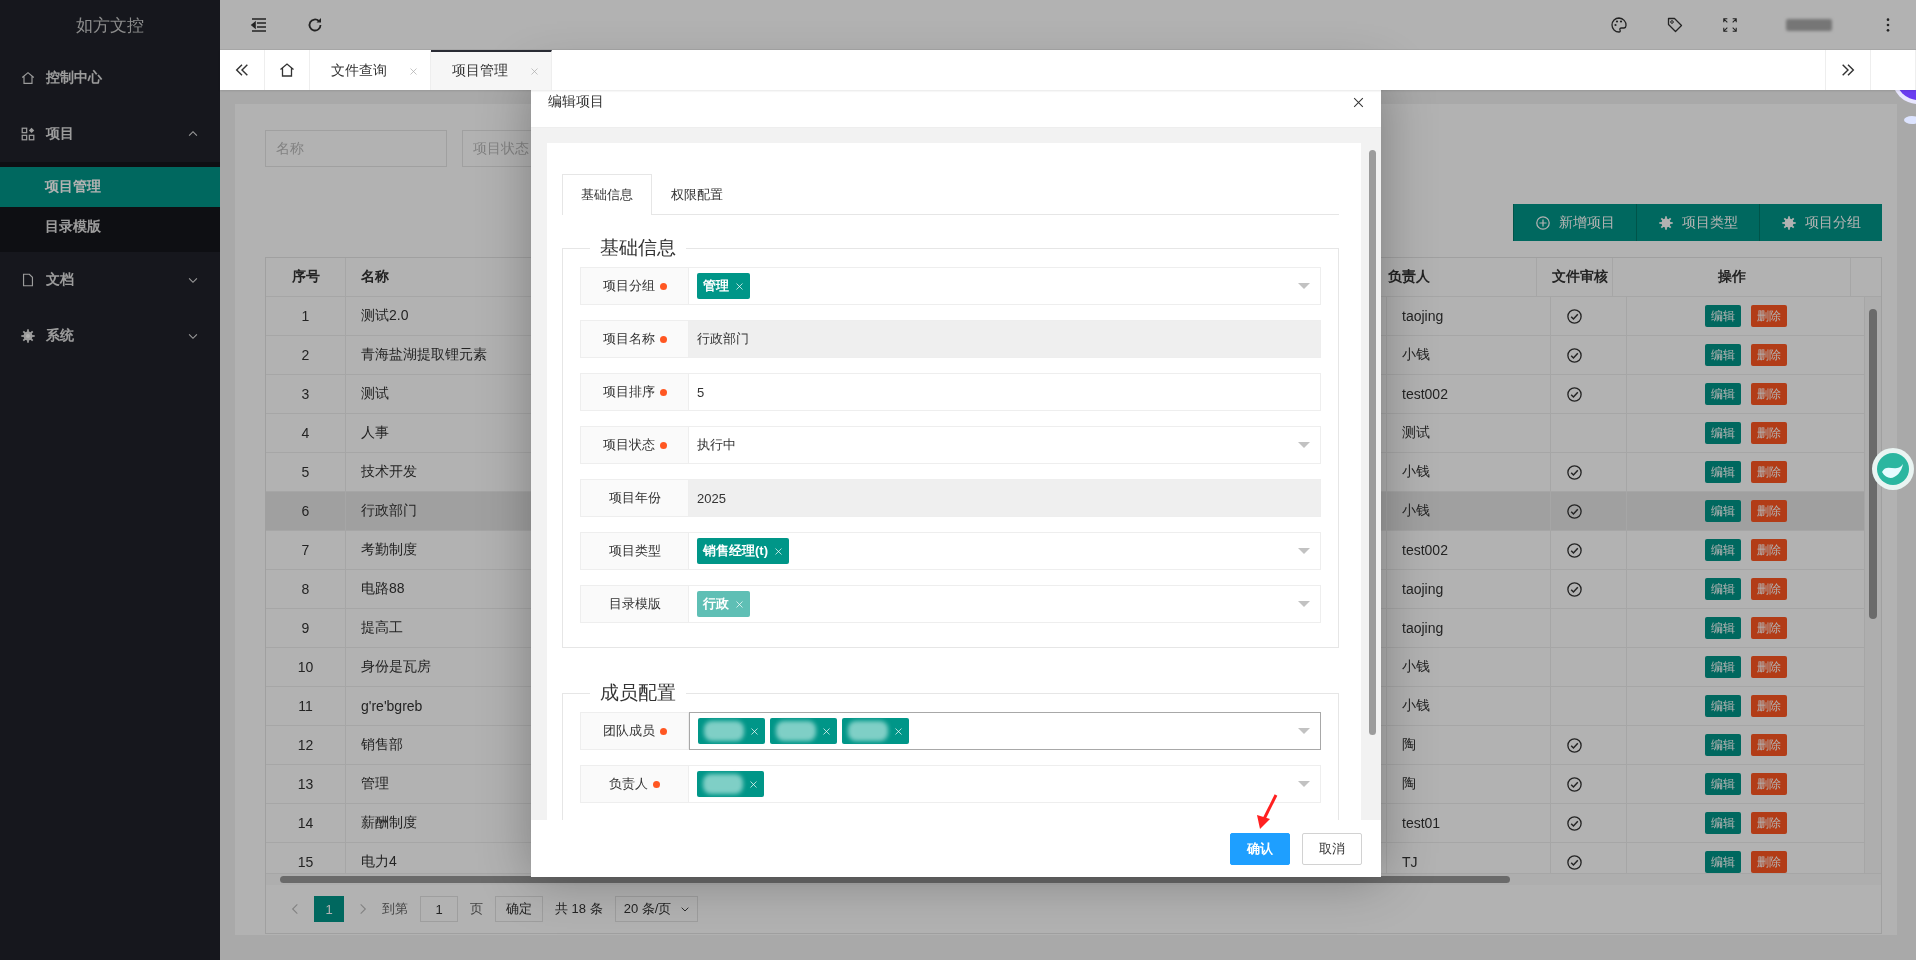  Describe the element at coordinates (656, 909) in the screenshot. I see `page-size-select: 20 条/页` at that location.